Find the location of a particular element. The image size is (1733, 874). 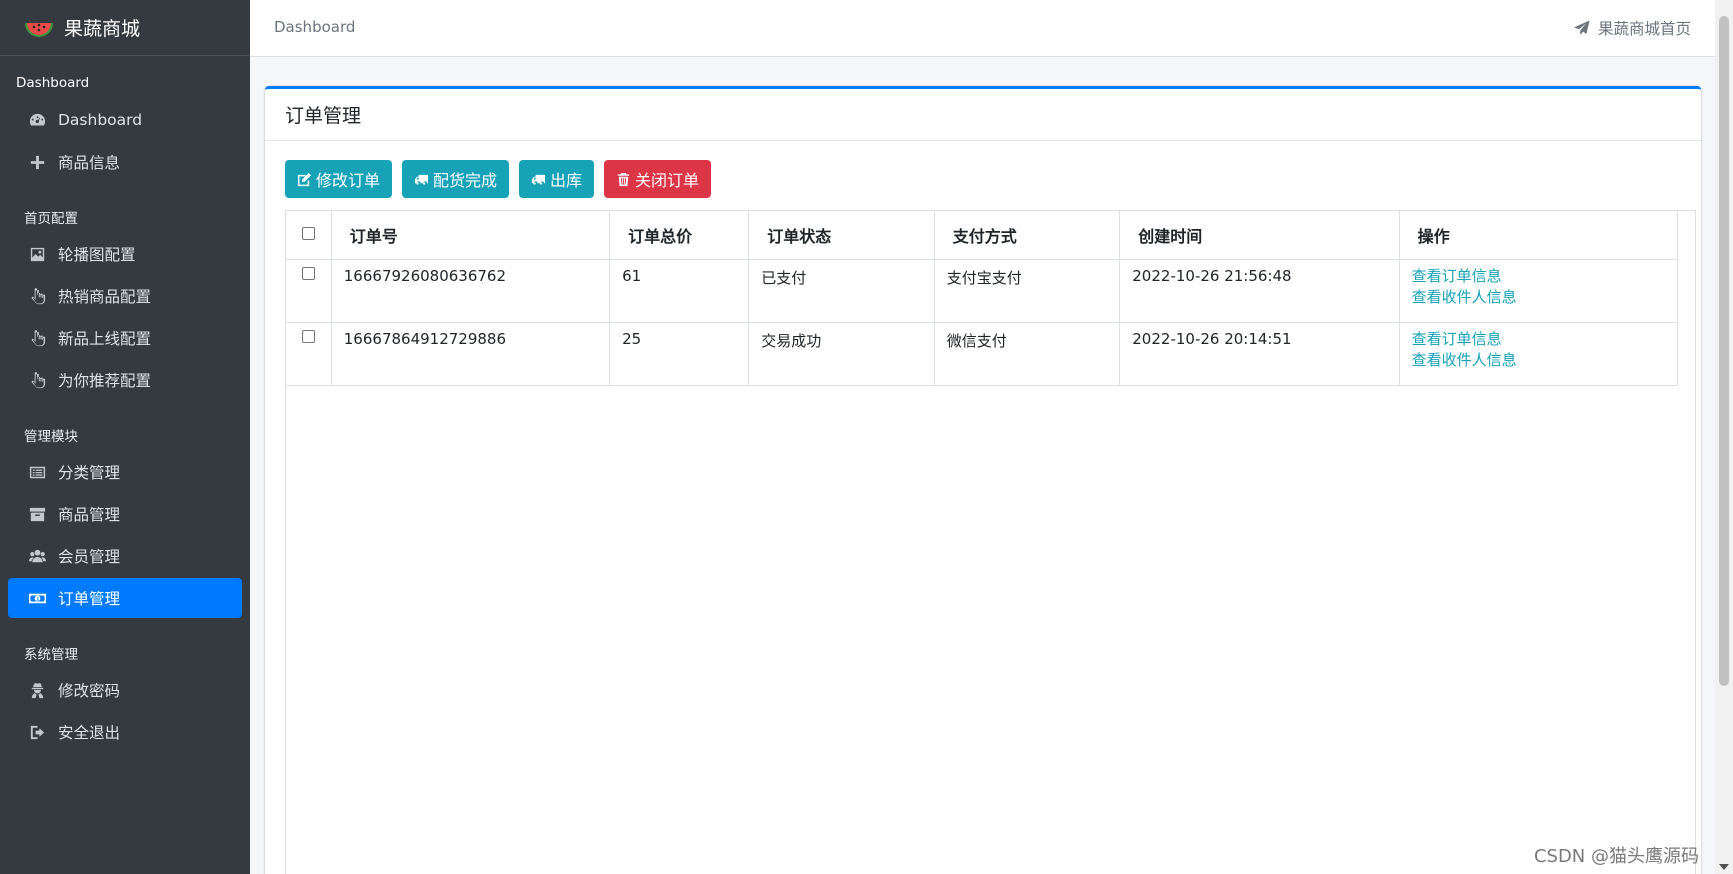

breadcrumb: Dashboard is located at coordinates (314, 27).